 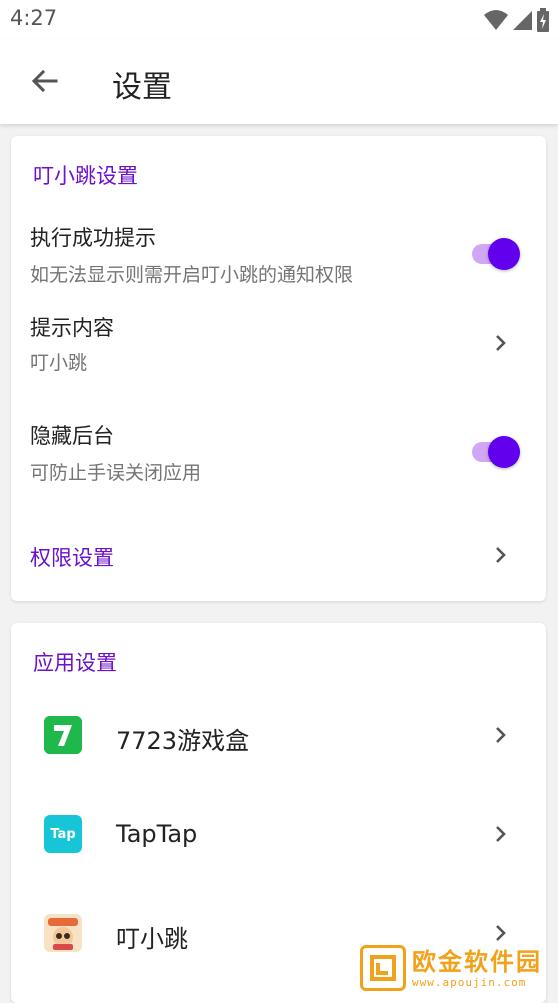 I want to click on watermark-text: 欧金软件园 www.apoujin.com, so click(x=477, y=968).